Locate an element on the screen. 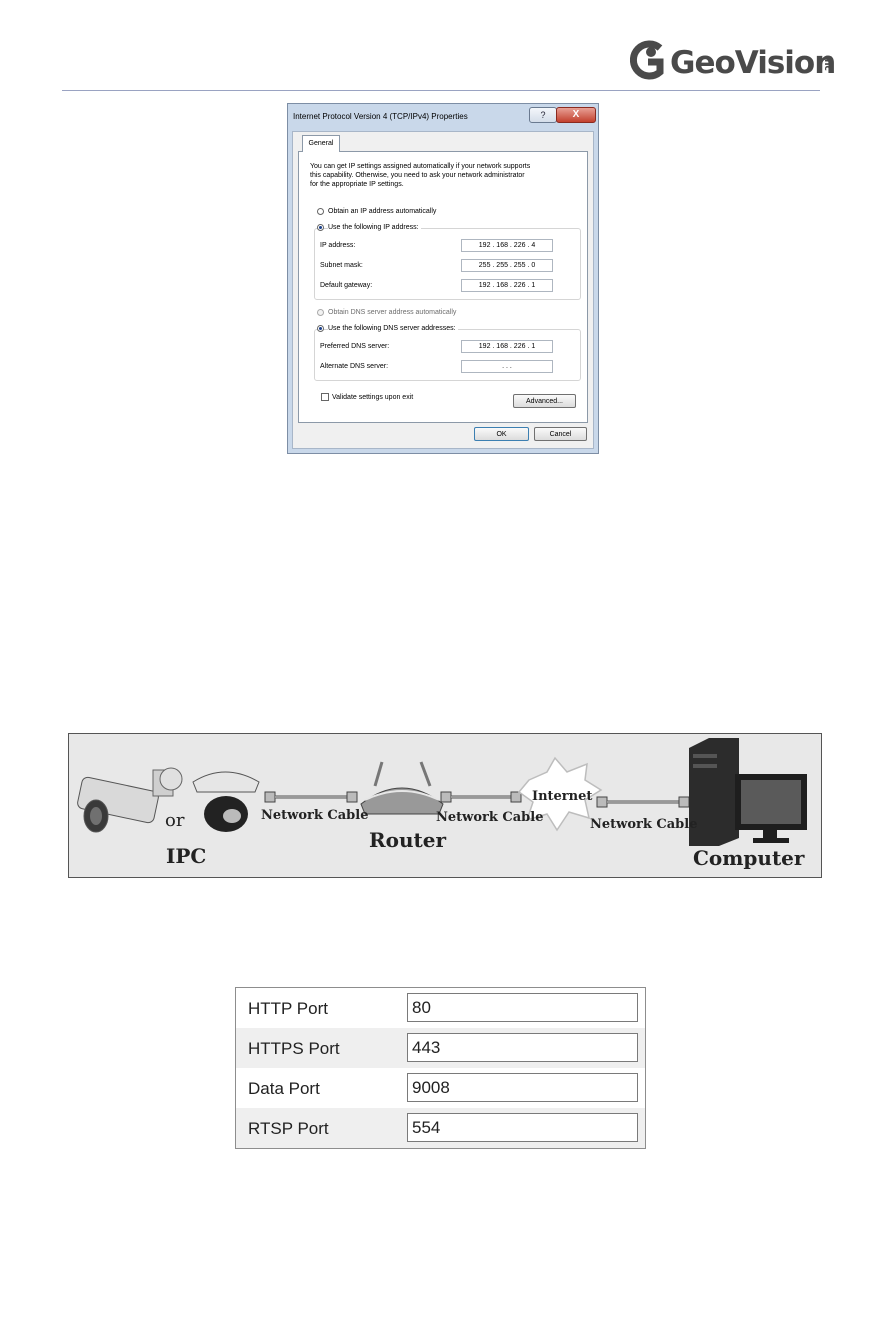 This screenshot has height=1324, width=883. port-row-rtsp: RTSP Port 554 is located at coordinates (440, 1128).